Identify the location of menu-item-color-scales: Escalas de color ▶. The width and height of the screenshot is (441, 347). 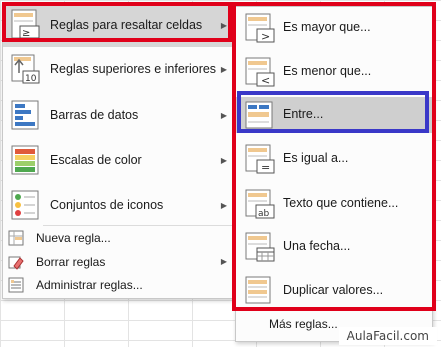
(117, 160).